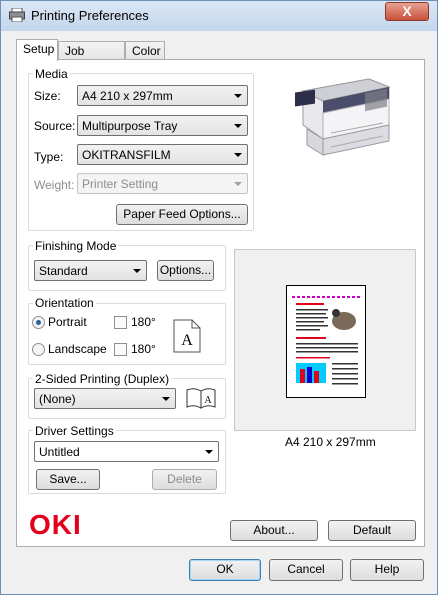 The height and width of the screenshot is (595, 438). What do you see at coordinates (90, 270) in the screenshot?
I see `finishing-mode-dropdown: Standard` at bounding box center [90, 270].